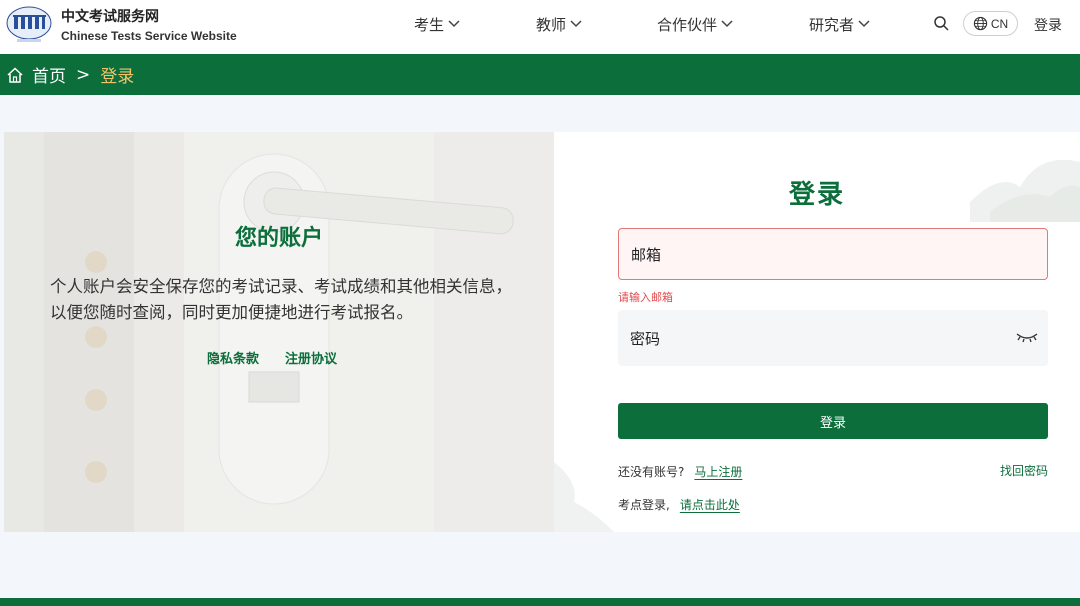 The height and width of the screenshot is (606, 1080). Describe the element at coordinates (833, 421) in the screenshot. I see `login-submit-button: 登录` at that location.